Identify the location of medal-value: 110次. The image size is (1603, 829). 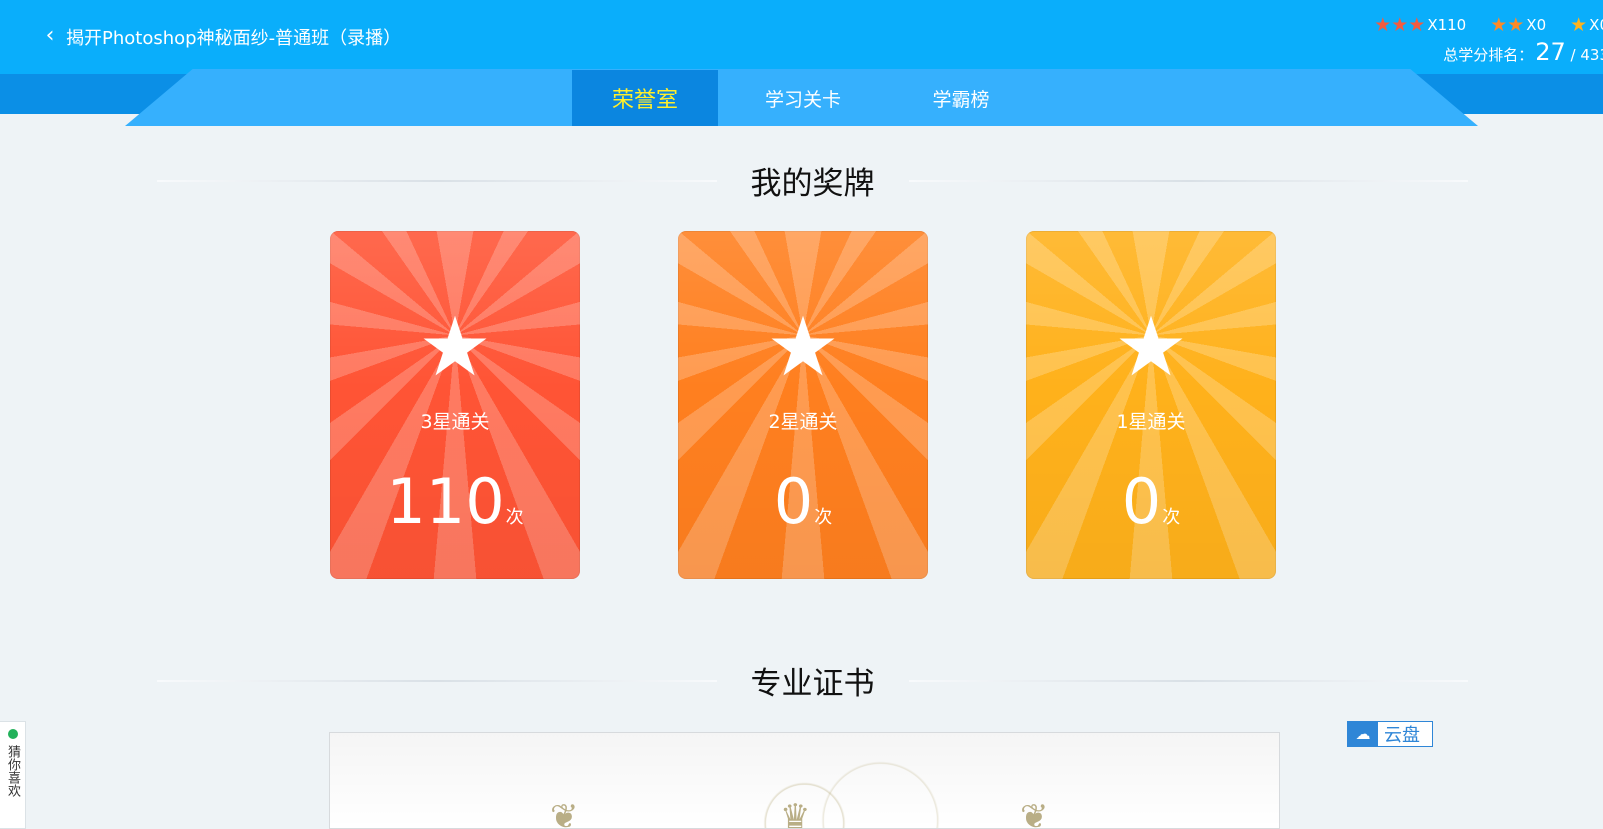
(455, 502).